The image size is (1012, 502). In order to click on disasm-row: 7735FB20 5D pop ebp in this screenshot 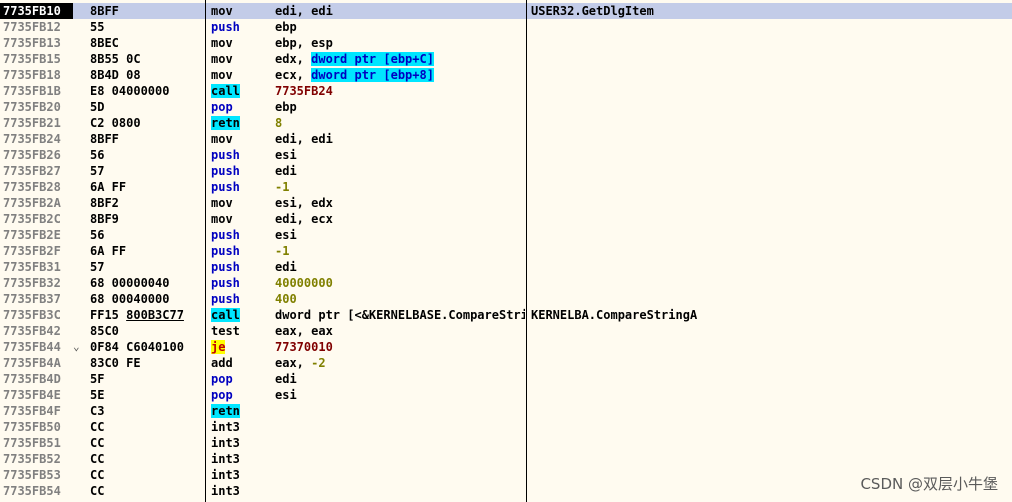, I will do `click(506, 107)`.